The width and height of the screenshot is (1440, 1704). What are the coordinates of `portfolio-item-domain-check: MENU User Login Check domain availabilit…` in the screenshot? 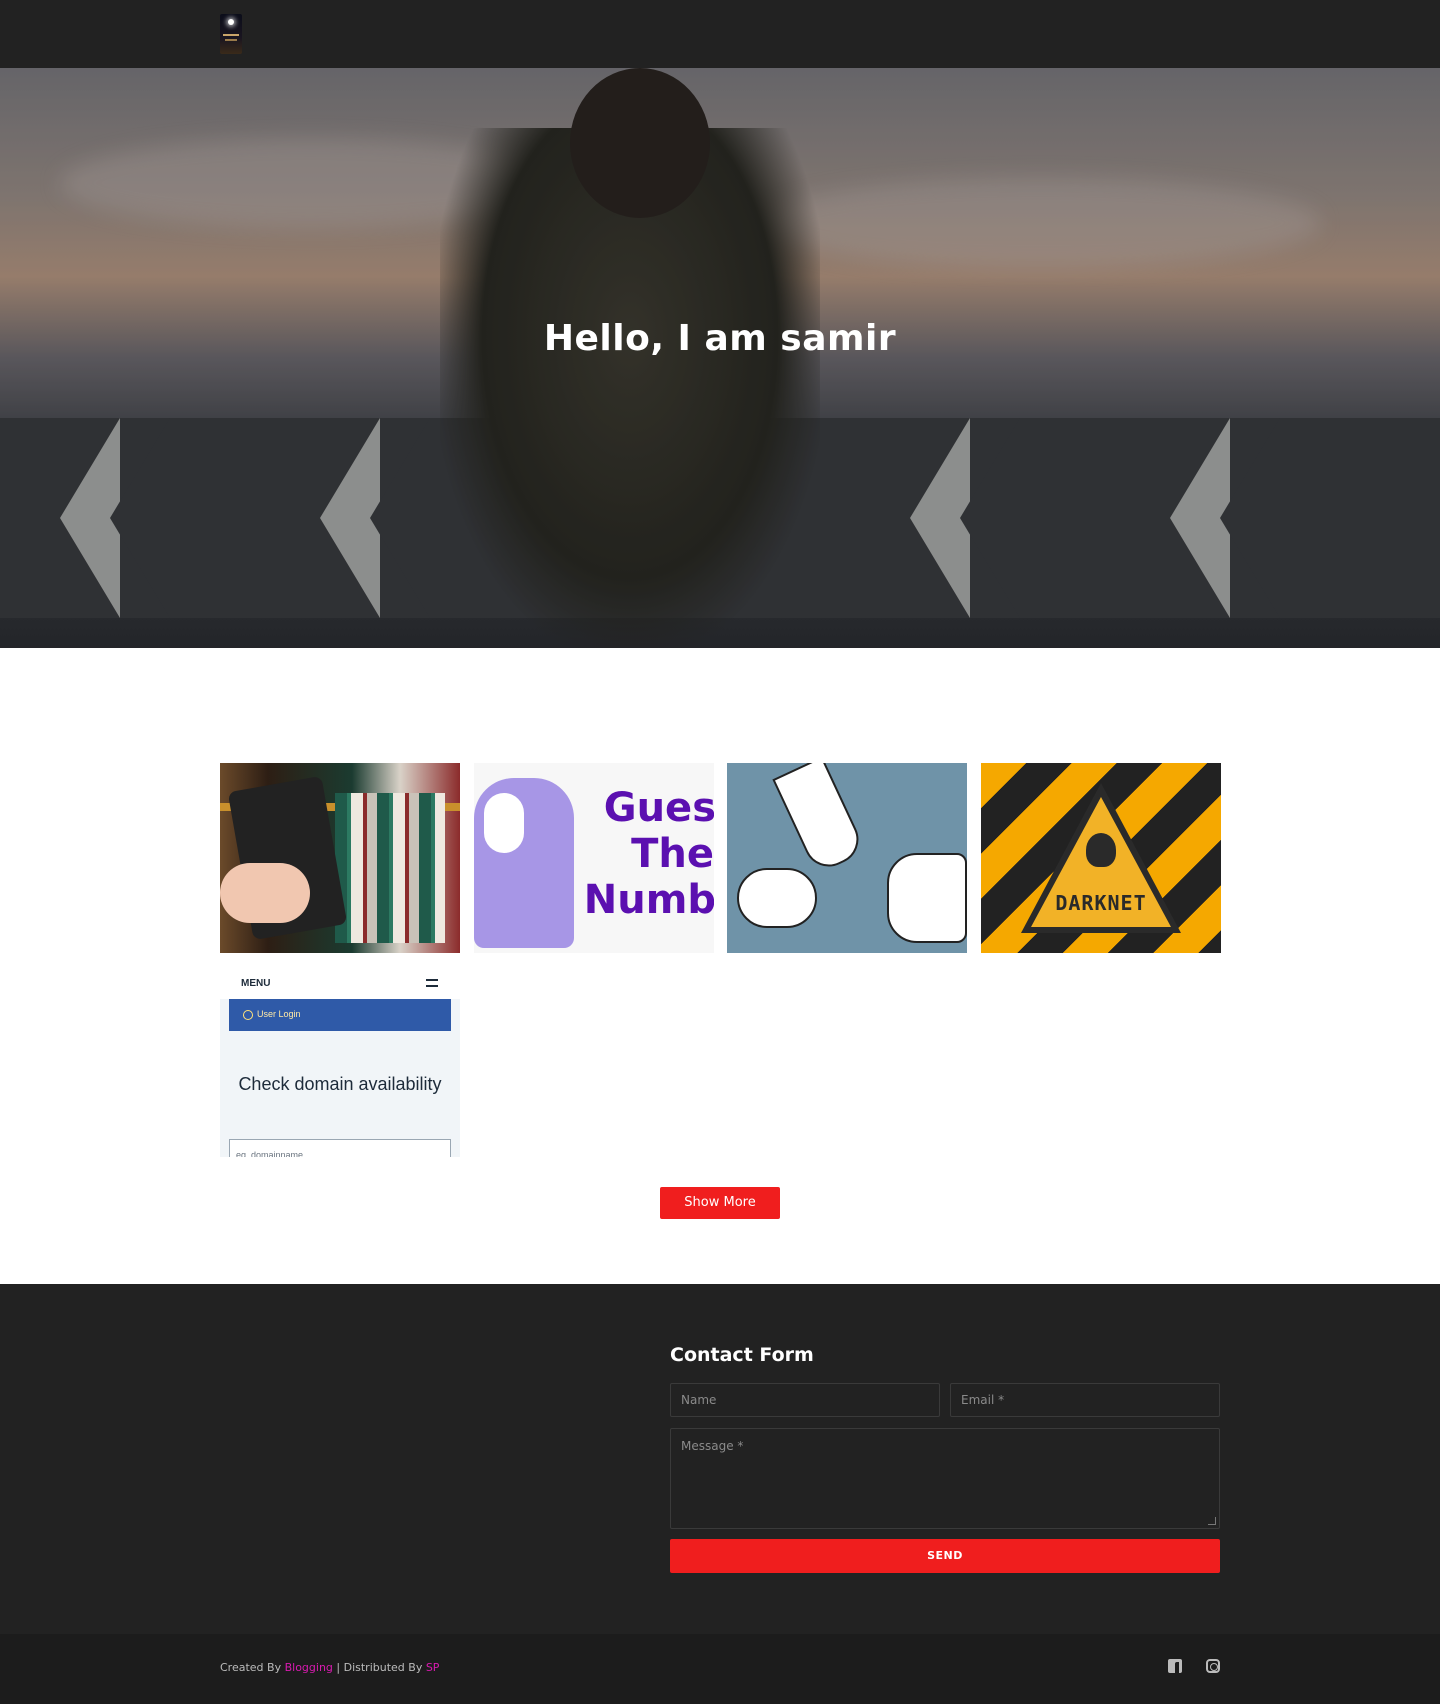 It's located at (340, 1062).